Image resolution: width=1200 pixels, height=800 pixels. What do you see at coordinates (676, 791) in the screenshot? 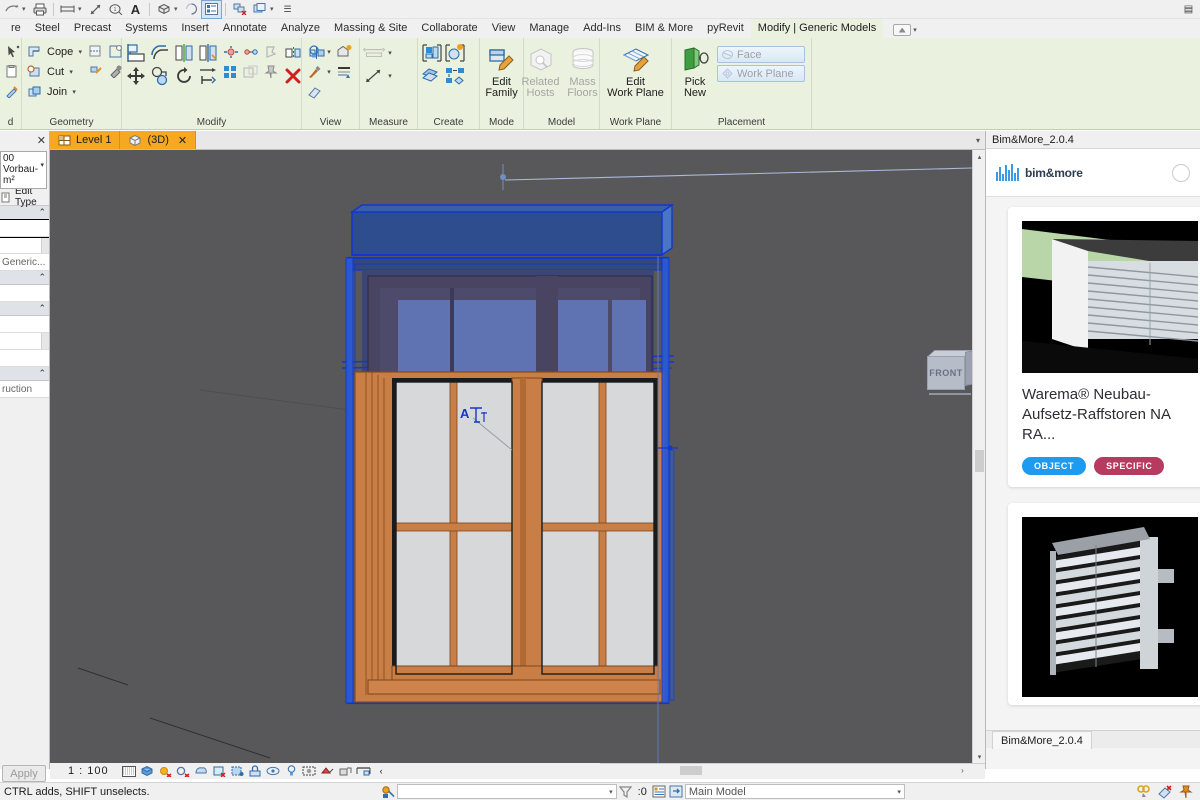
I see `exclude-options-icon` at bounding box center [676, 791].